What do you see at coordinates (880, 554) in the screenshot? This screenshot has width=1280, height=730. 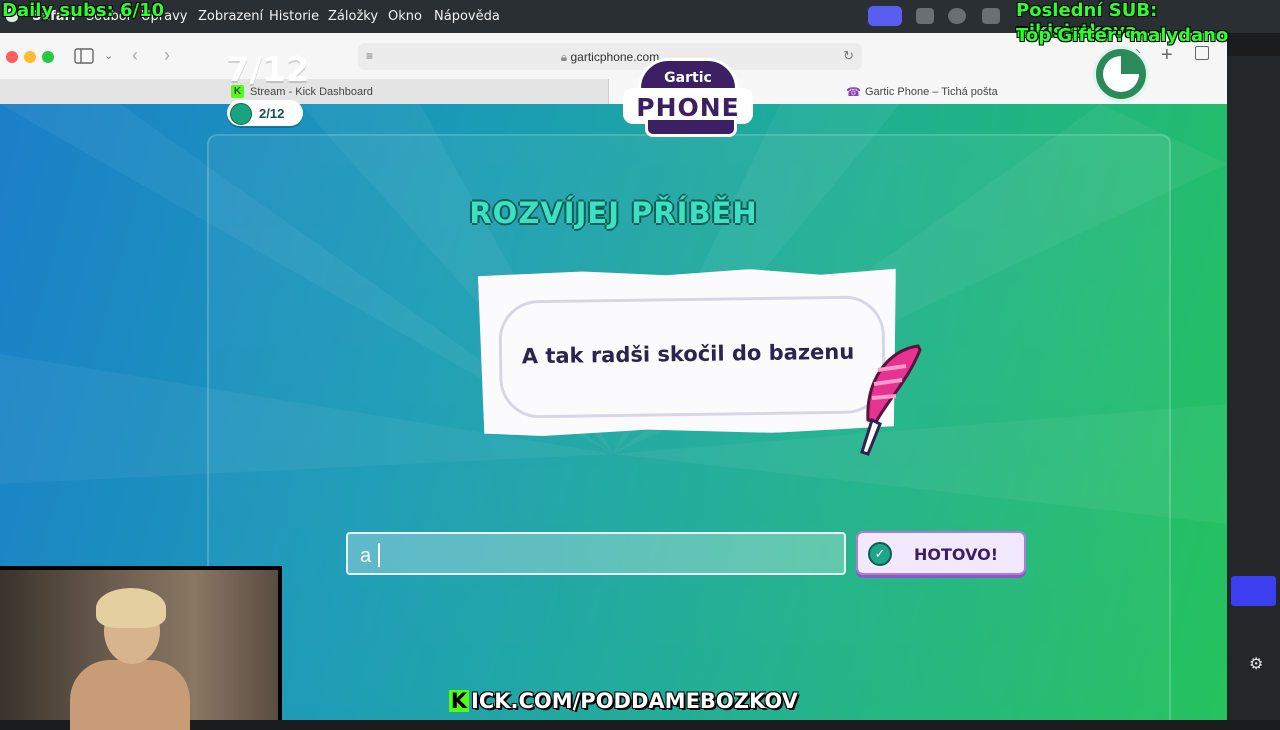 I see `check-icon: ✓` at bounding box center [880, 554].